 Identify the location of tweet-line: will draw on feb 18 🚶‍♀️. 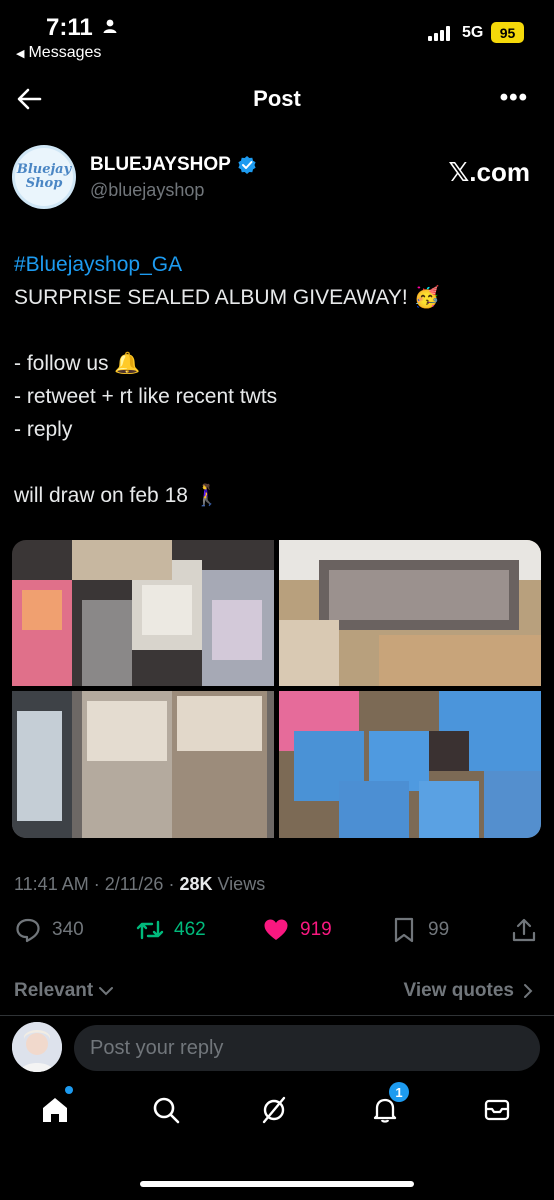
(117, 495).